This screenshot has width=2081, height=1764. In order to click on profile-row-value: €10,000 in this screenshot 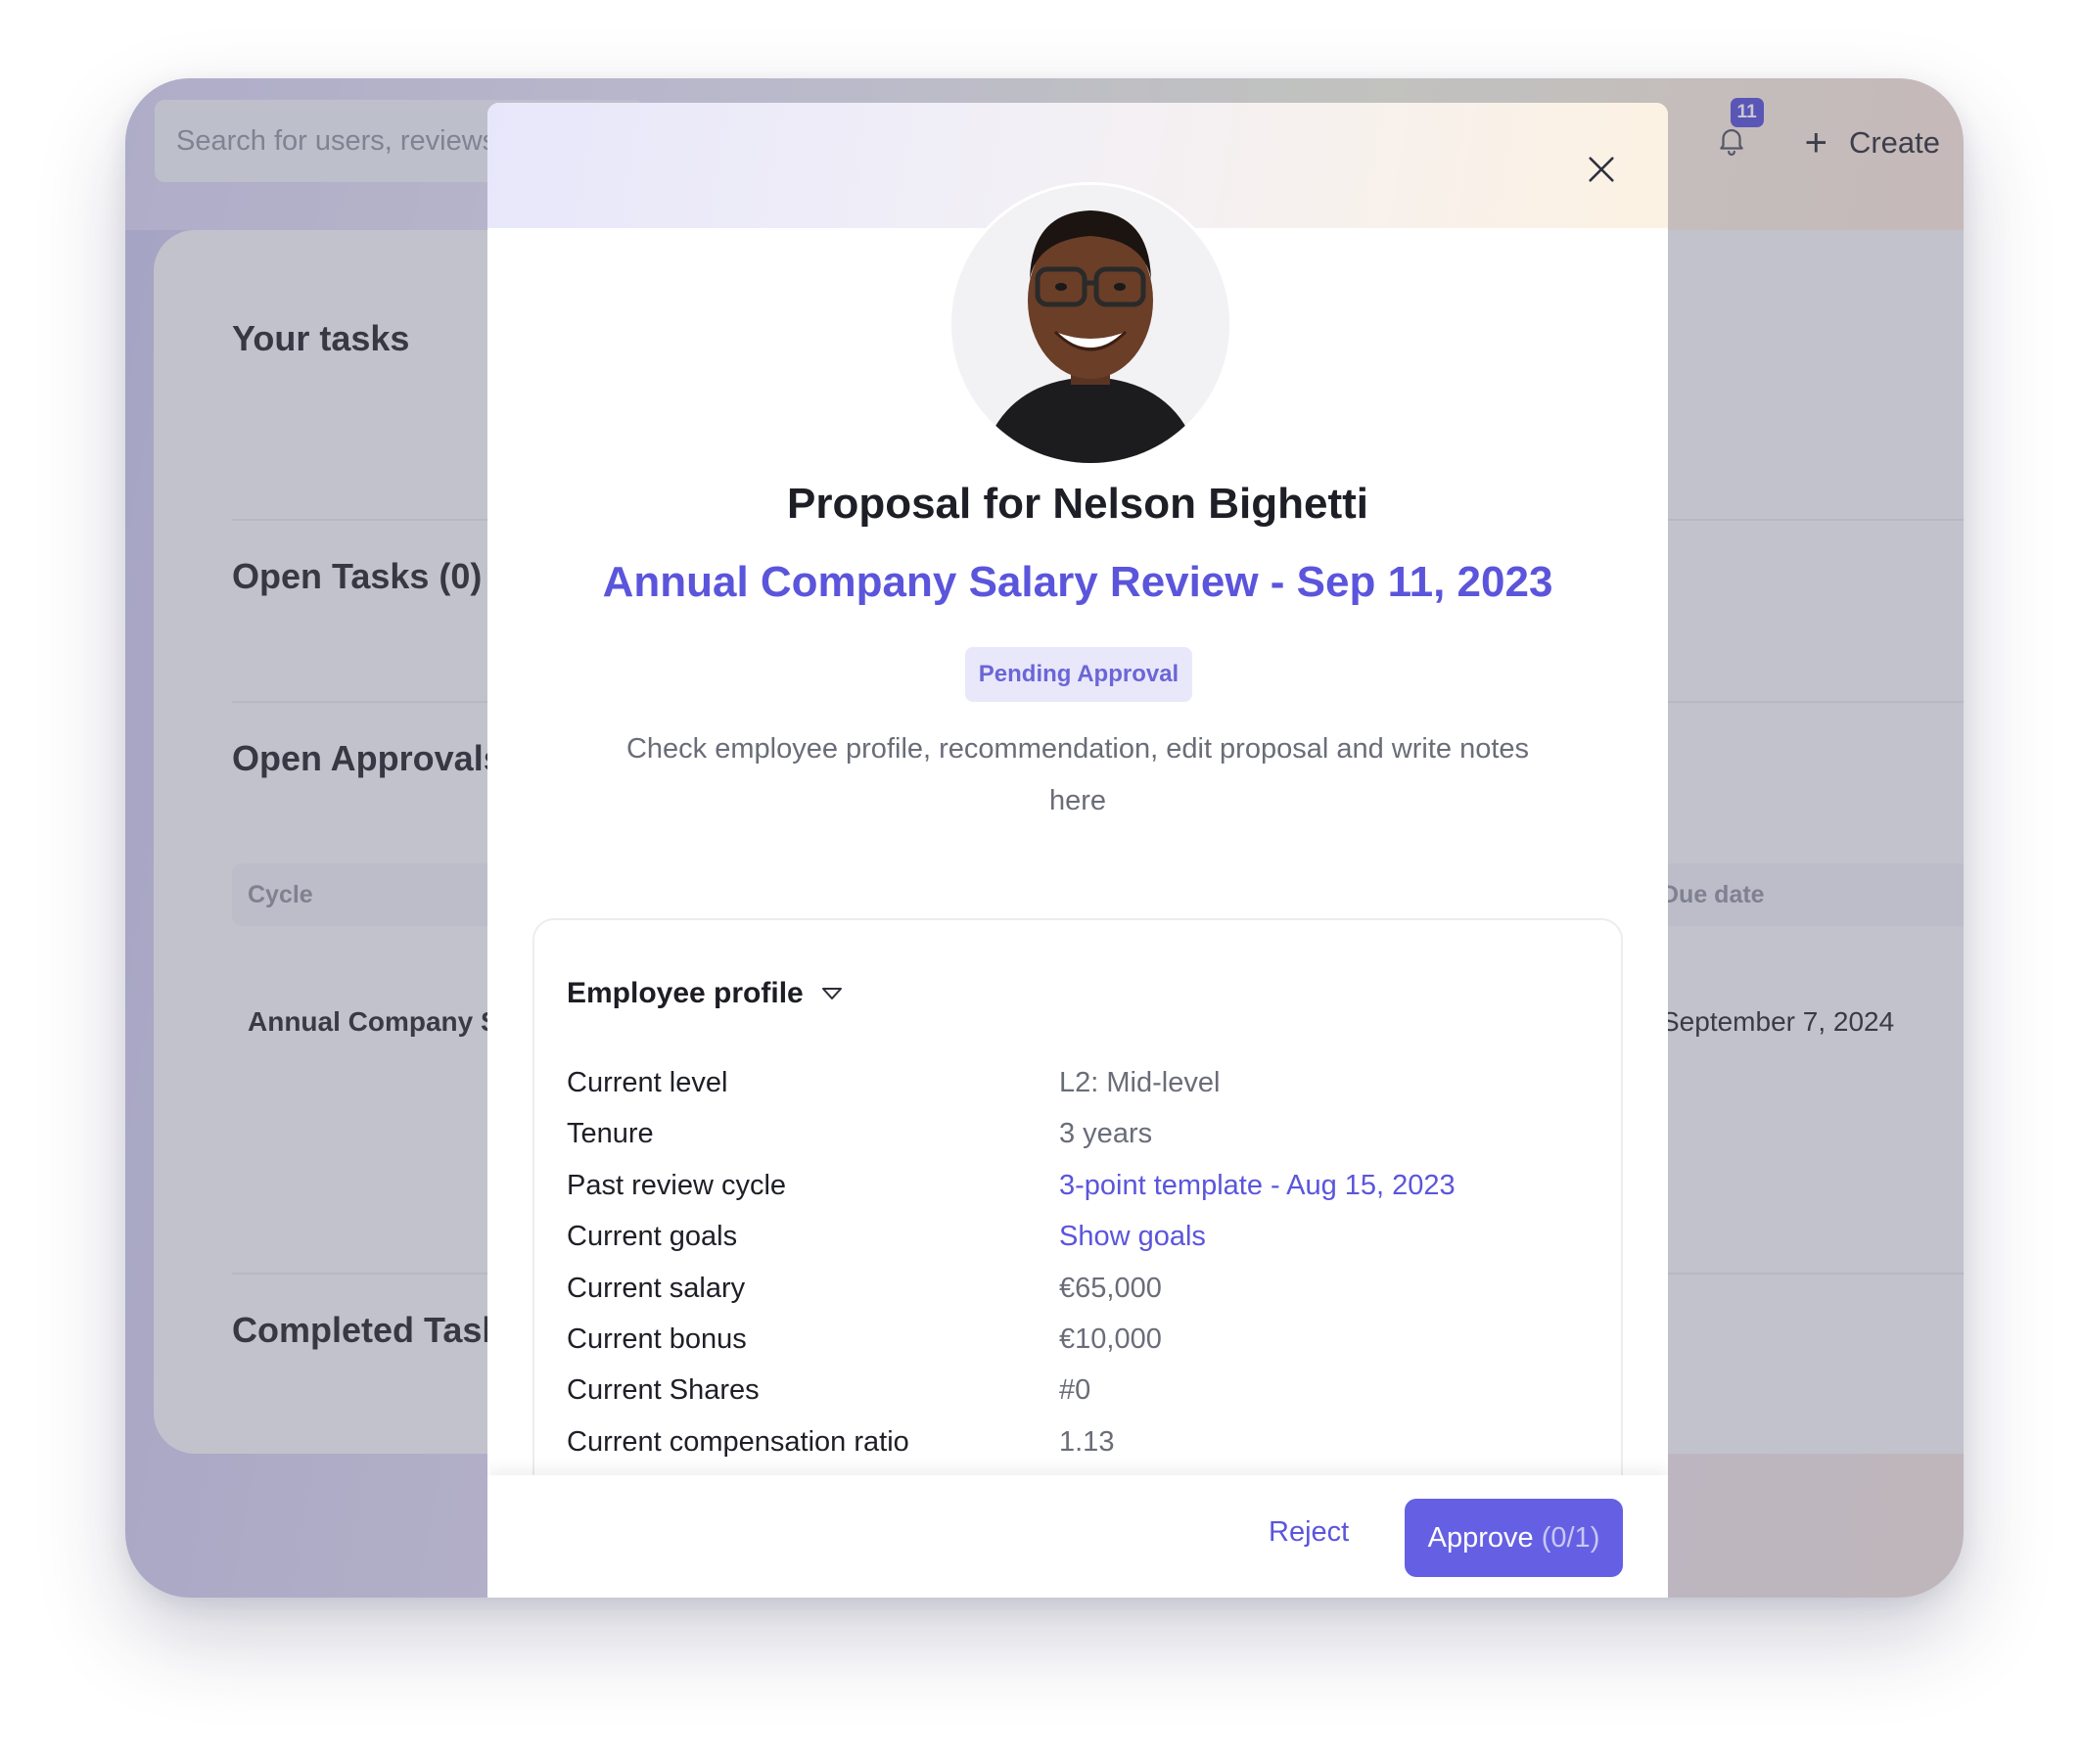, I will do `click(1111, 1339)`.